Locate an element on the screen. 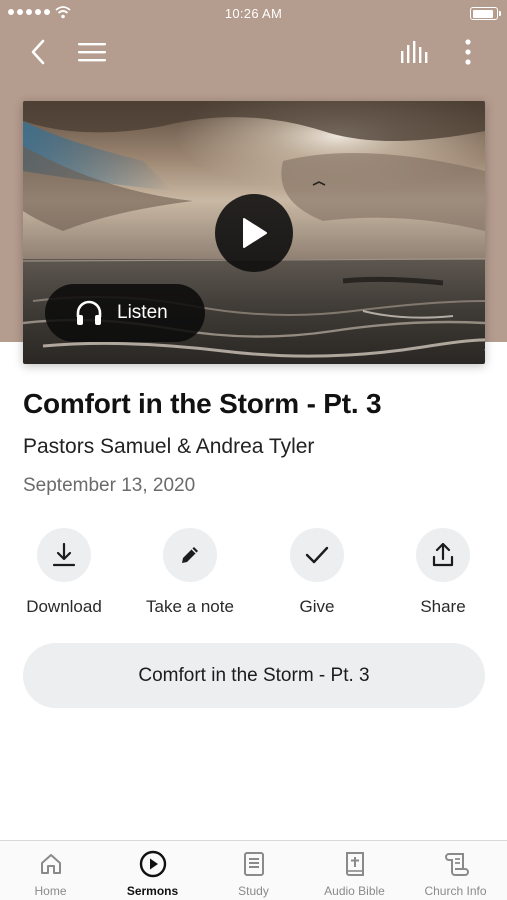 This screenshot has width=507, height=900. take-note-button: Take a note is located at coordinates (190, 572).